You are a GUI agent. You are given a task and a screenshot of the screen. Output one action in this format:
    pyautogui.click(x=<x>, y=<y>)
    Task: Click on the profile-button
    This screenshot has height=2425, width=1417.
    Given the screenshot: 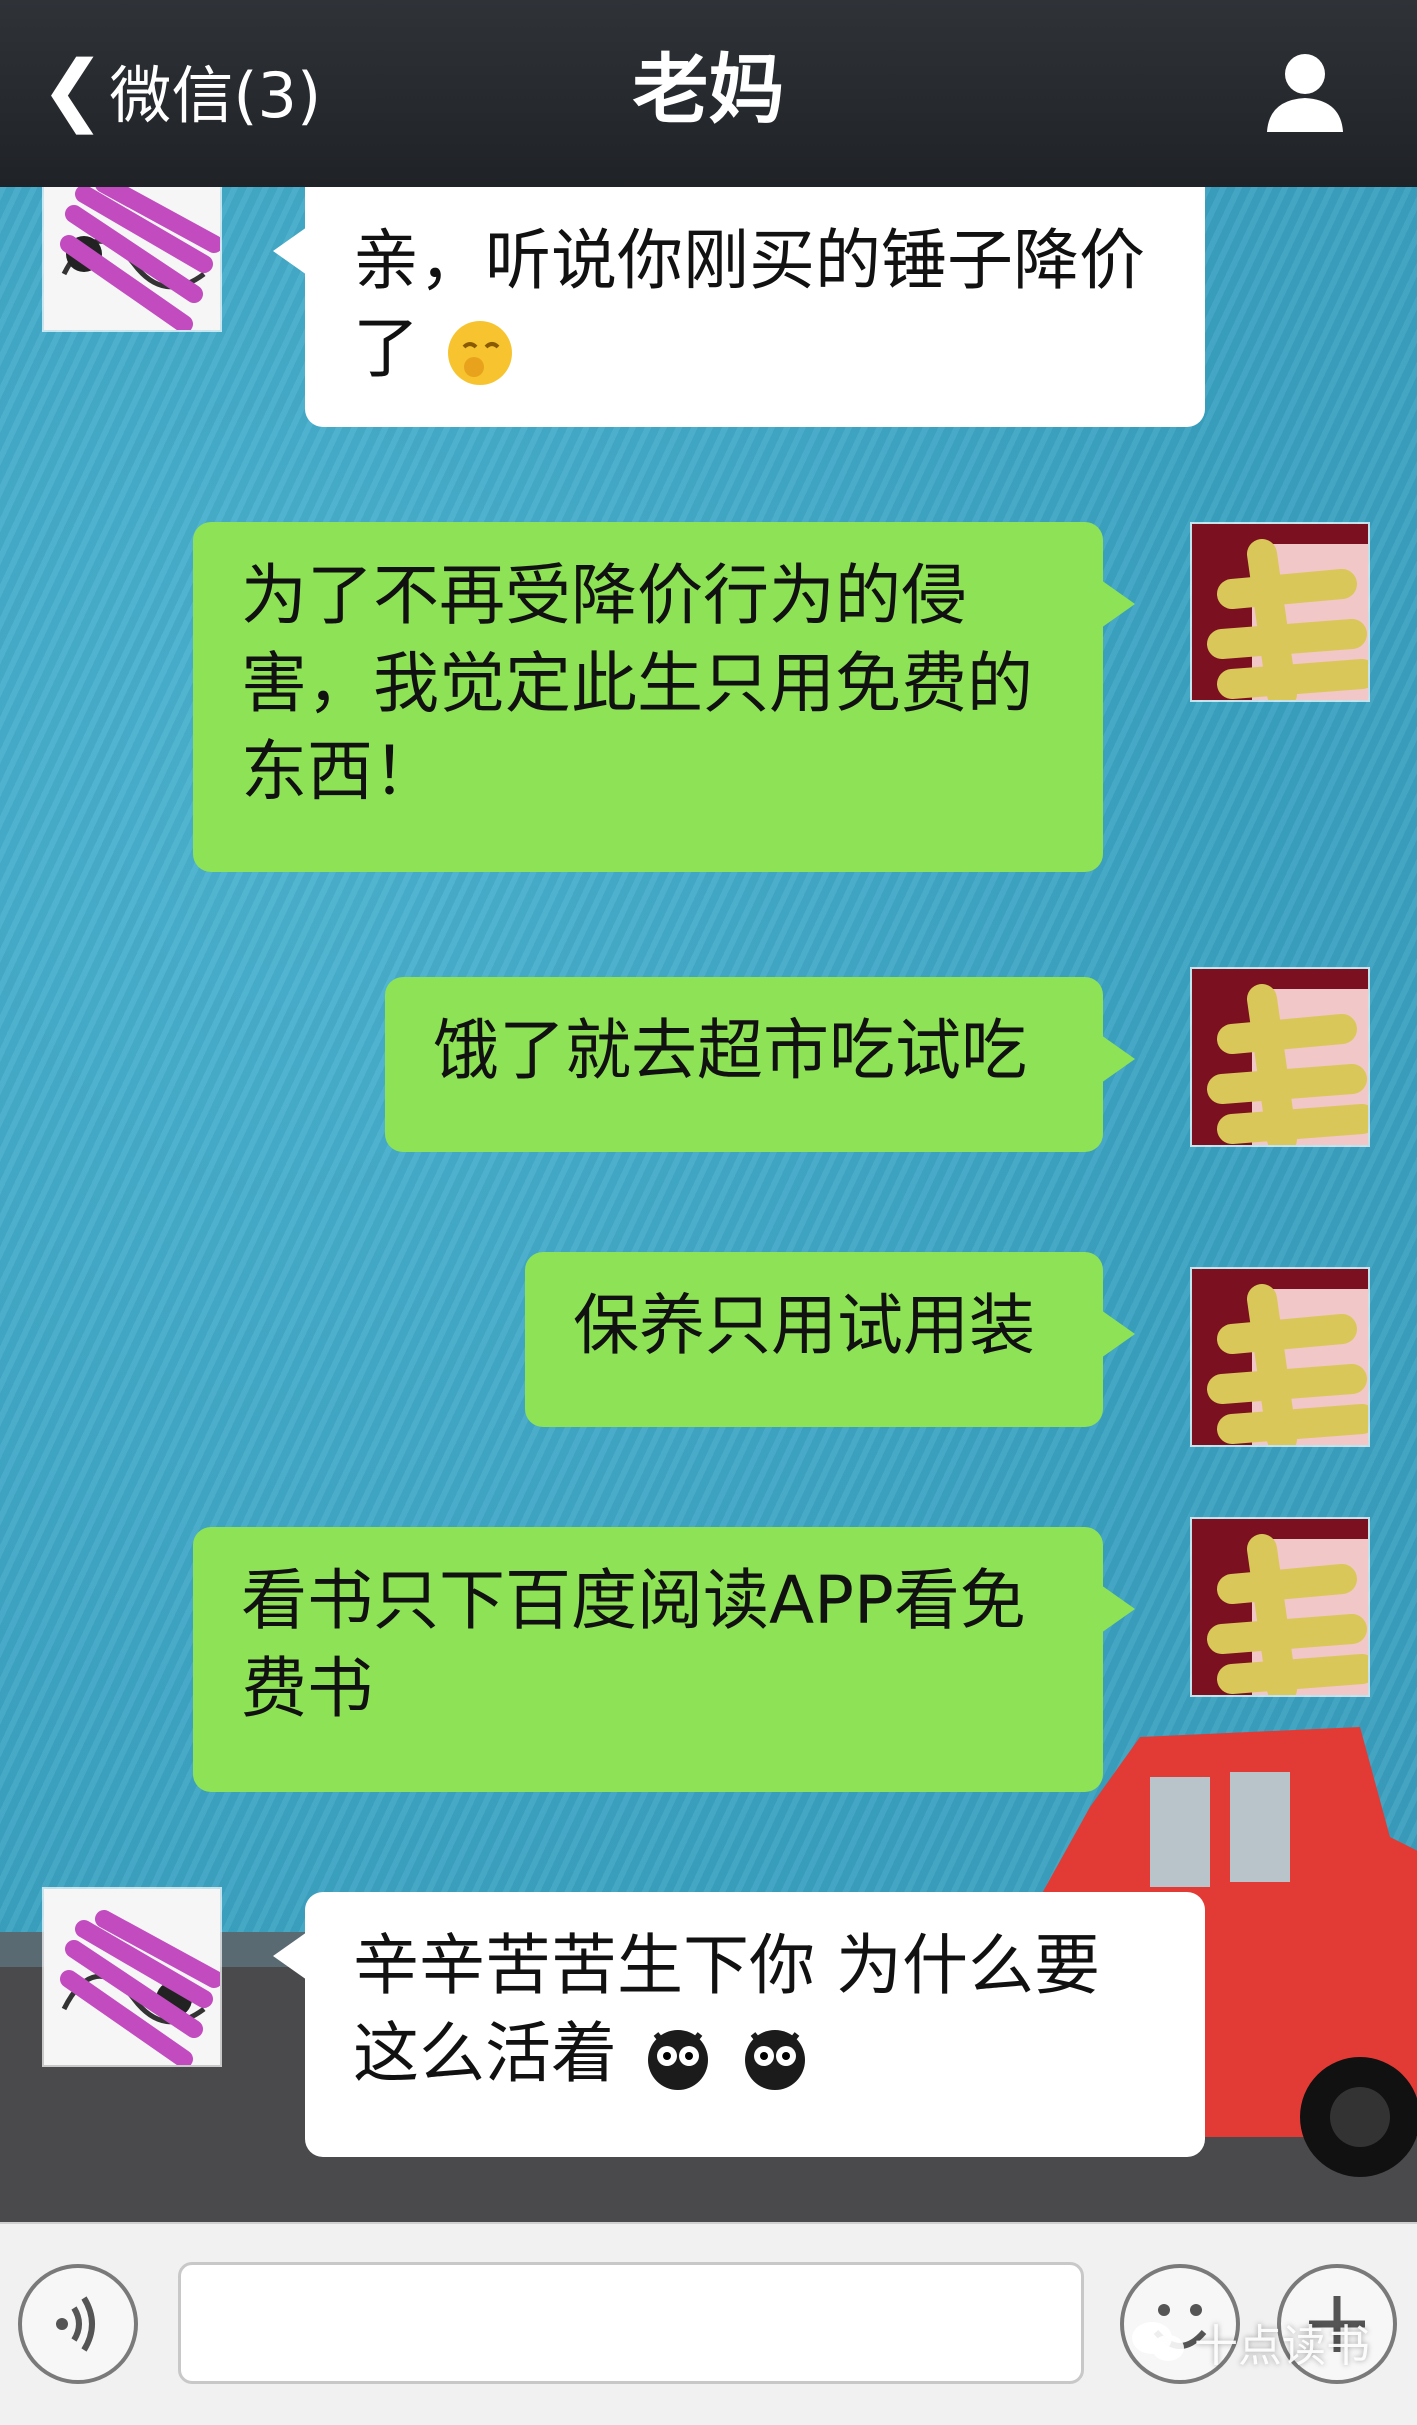 What is the action you would take?
    pyautogui.click(x=1305, y=92)
    